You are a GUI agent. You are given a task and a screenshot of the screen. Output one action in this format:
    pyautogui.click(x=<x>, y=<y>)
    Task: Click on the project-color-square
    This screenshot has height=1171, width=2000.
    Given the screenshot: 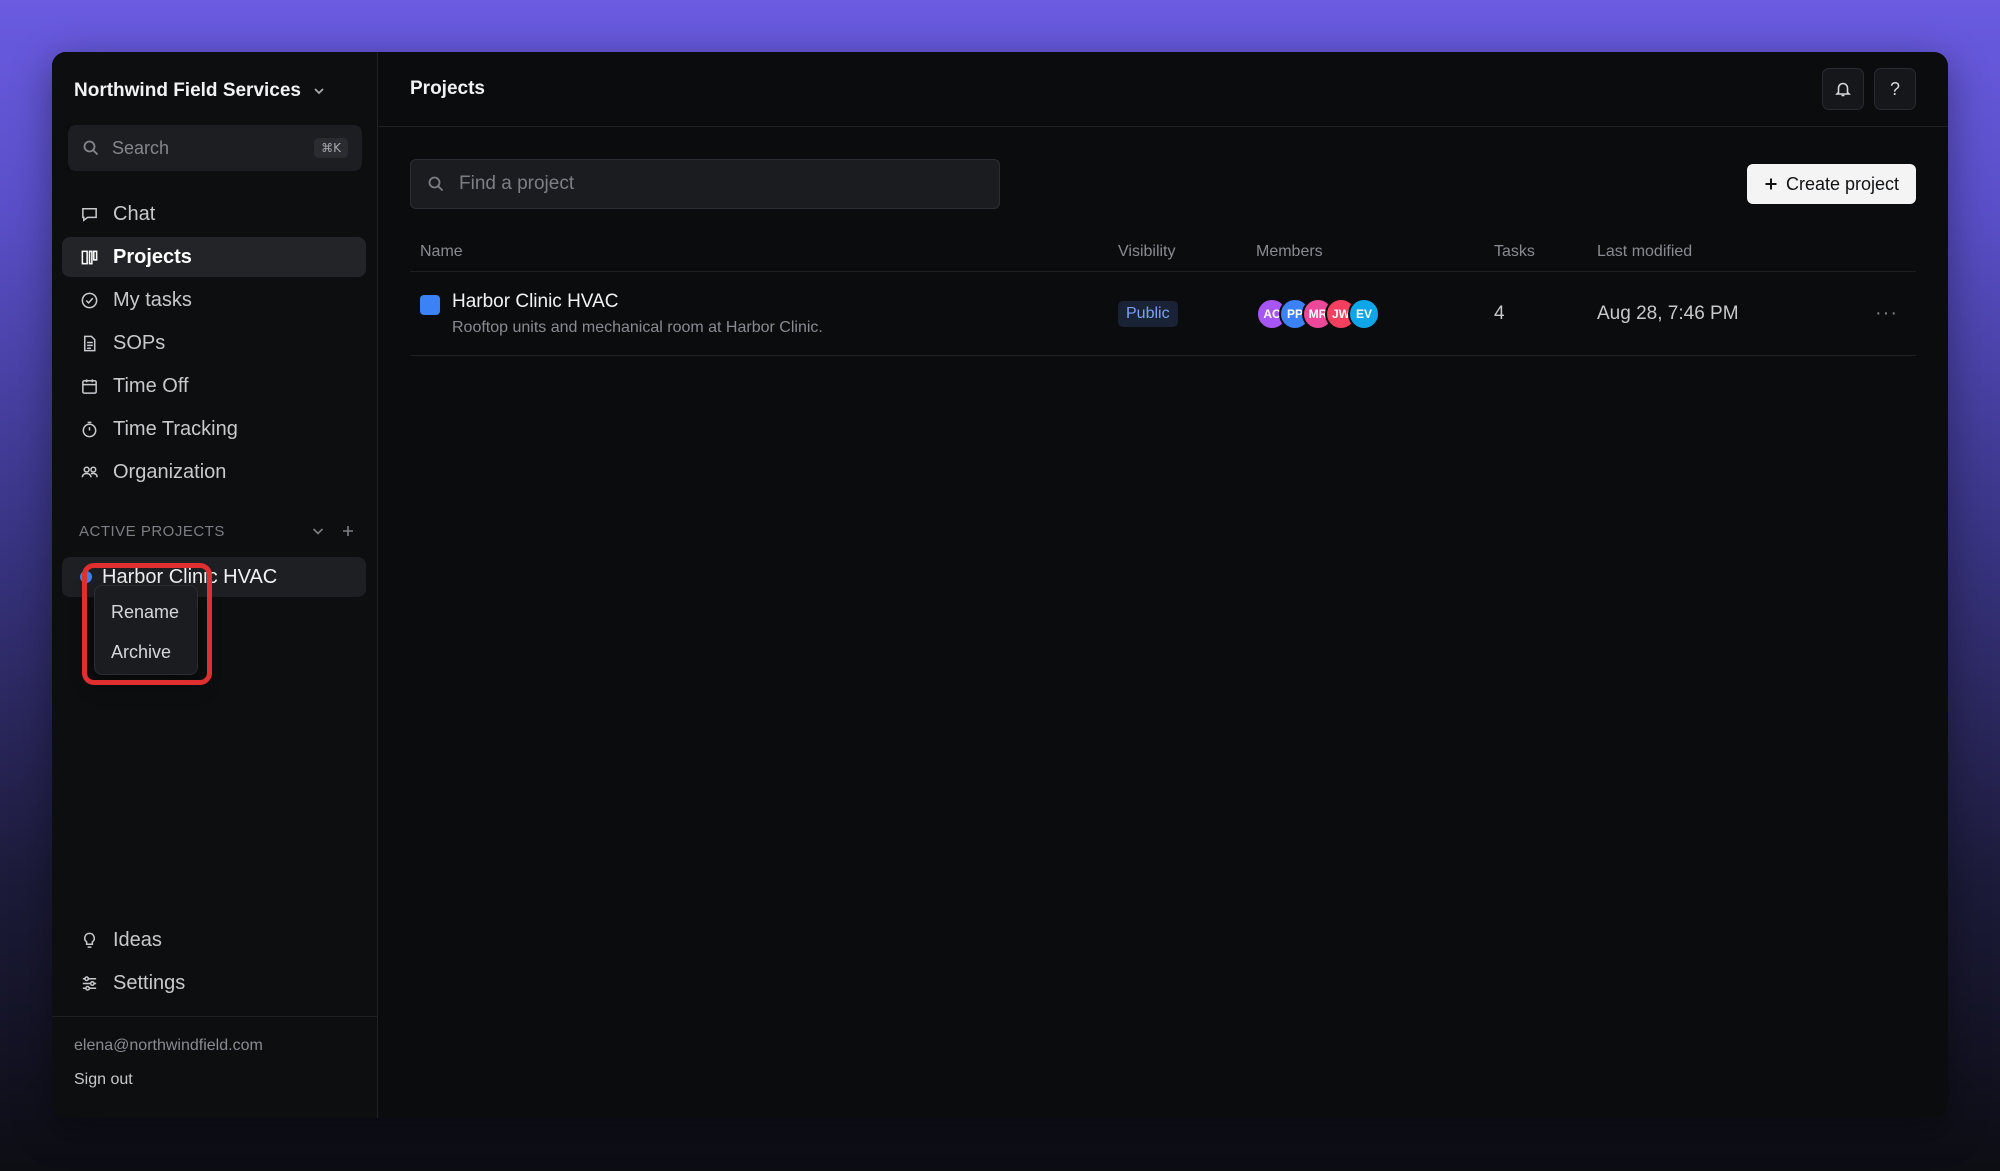 What is the action you would take?
    pyautogui.click(x=430, y=304)
    